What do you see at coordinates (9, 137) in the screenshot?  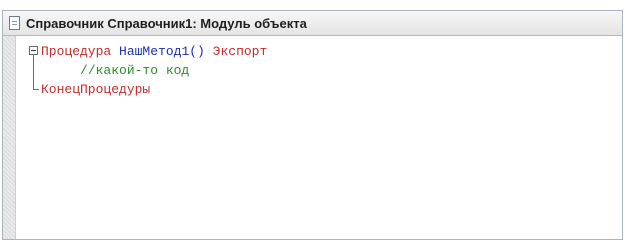 I see `editor-gutter` at bounding box center [9, 137].